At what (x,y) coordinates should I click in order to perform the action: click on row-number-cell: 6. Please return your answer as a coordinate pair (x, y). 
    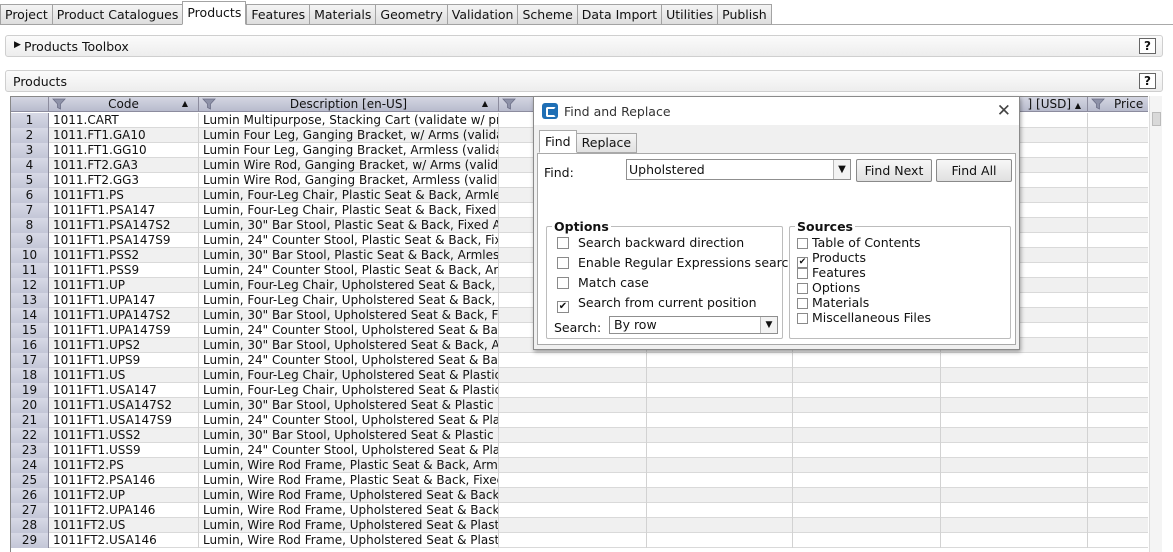
    Looking at the image, I should click on (30, 195).